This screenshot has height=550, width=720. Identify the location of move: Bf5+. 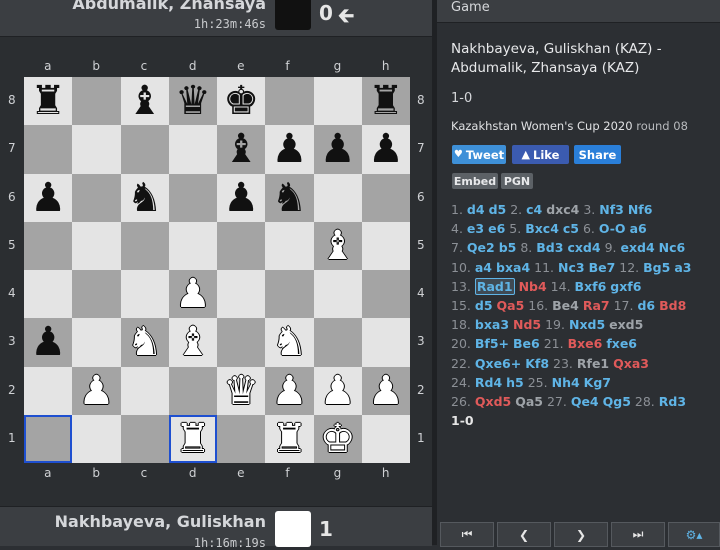
(492, 343).